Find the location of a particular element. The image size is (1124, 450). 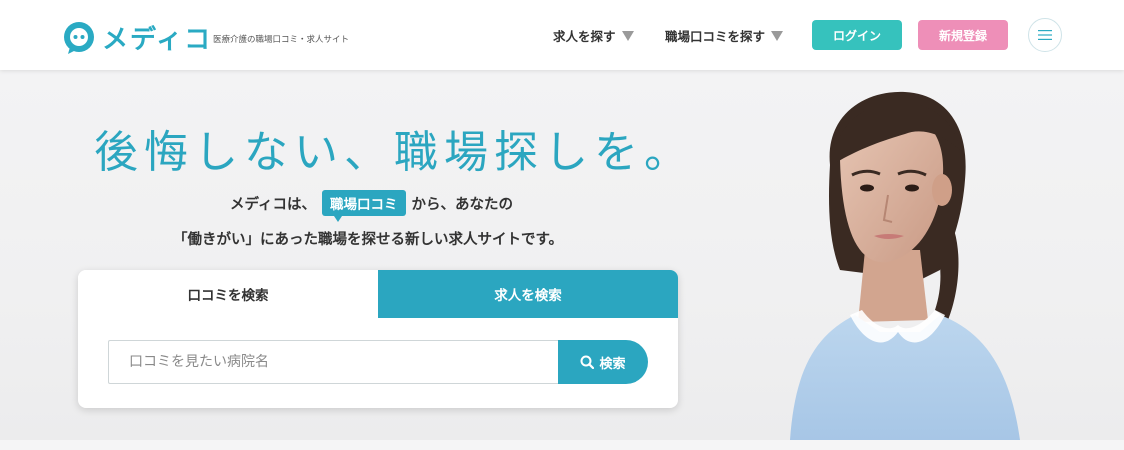

intro-text-after: から、あなたの is located at coordinates (462, 204).